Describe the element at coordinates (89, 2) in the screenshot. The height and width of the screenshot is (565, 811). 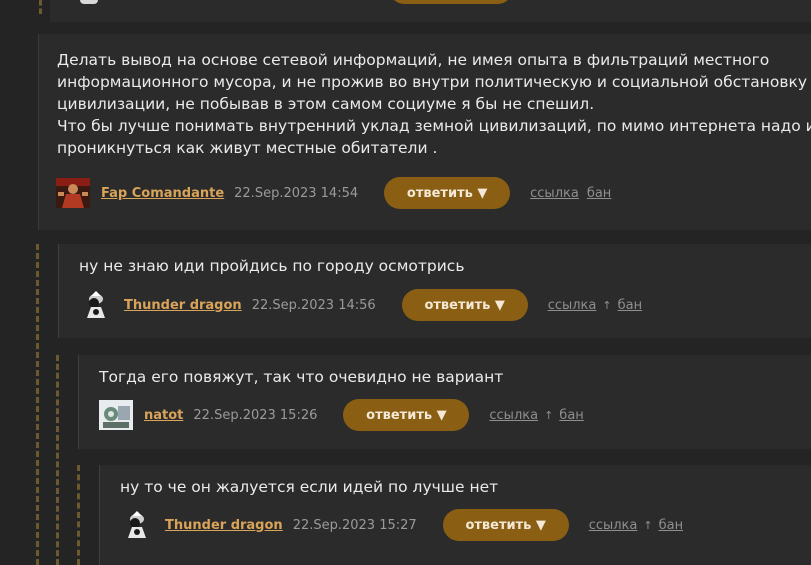
I see `previous-avatar` at that location.